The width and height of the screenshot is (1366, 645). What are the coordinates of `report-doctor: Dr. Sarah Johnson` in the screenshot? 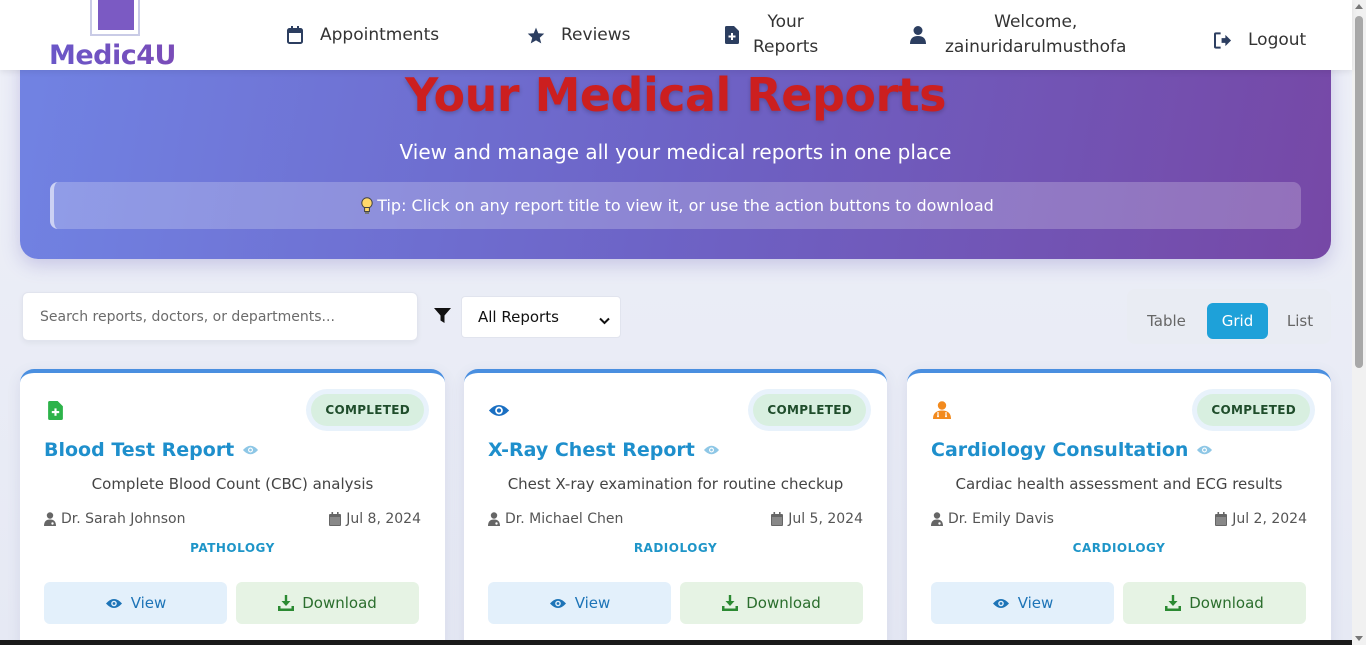 It's located at (114, 519).